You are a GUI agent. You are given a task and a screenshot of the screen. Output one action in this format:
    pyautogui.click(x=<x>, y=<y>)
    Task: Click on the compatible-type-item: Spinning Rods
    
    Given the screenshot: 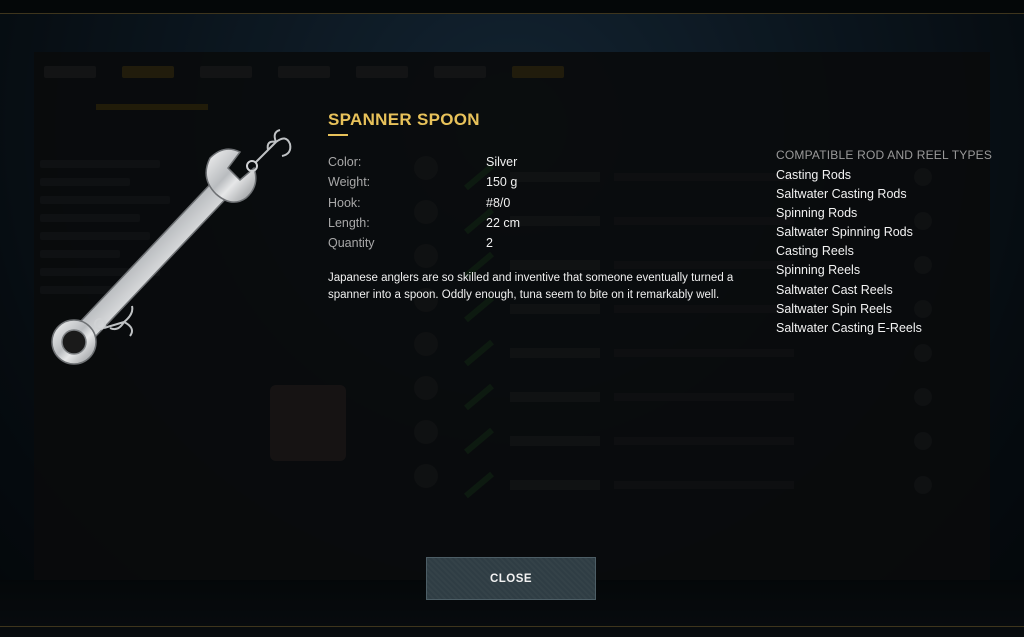 What is the action you would take?
    pyautogui.click(x=817, y=213)
    